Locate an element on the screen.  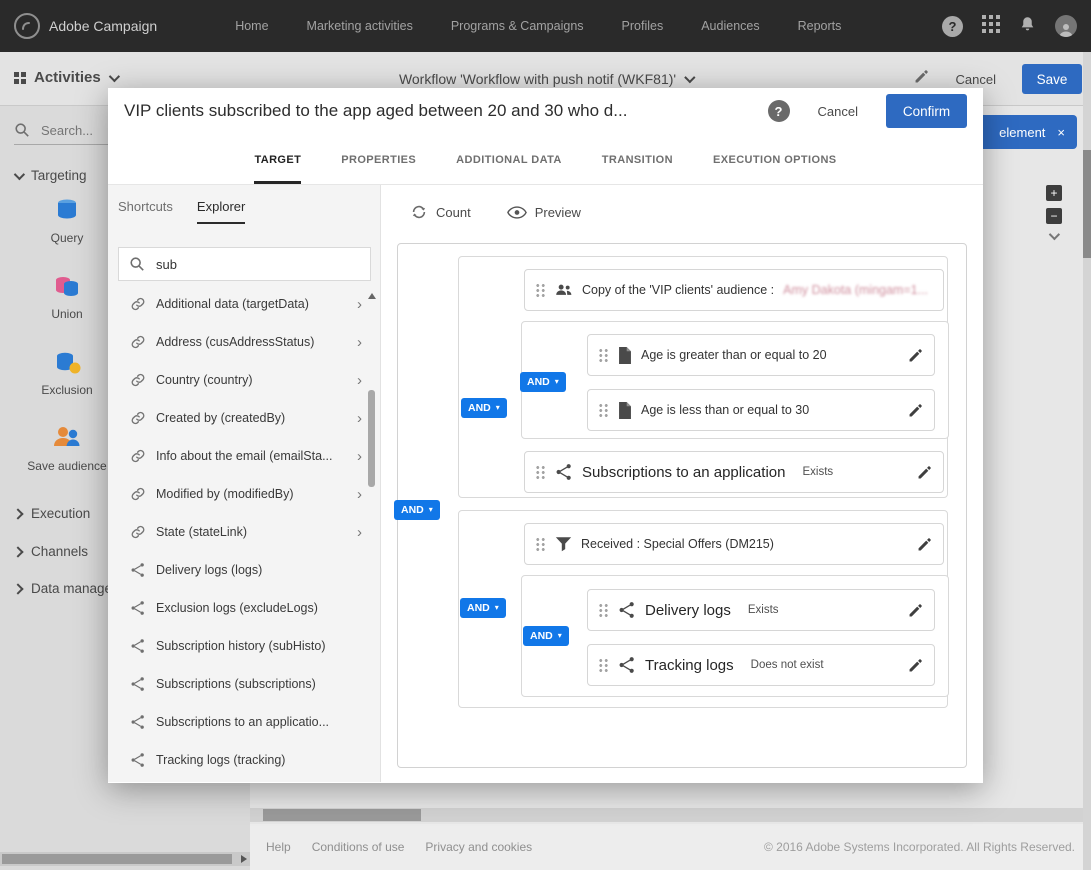
sidebar-section-targeting: Targeting is located at coordinates (50, 175).